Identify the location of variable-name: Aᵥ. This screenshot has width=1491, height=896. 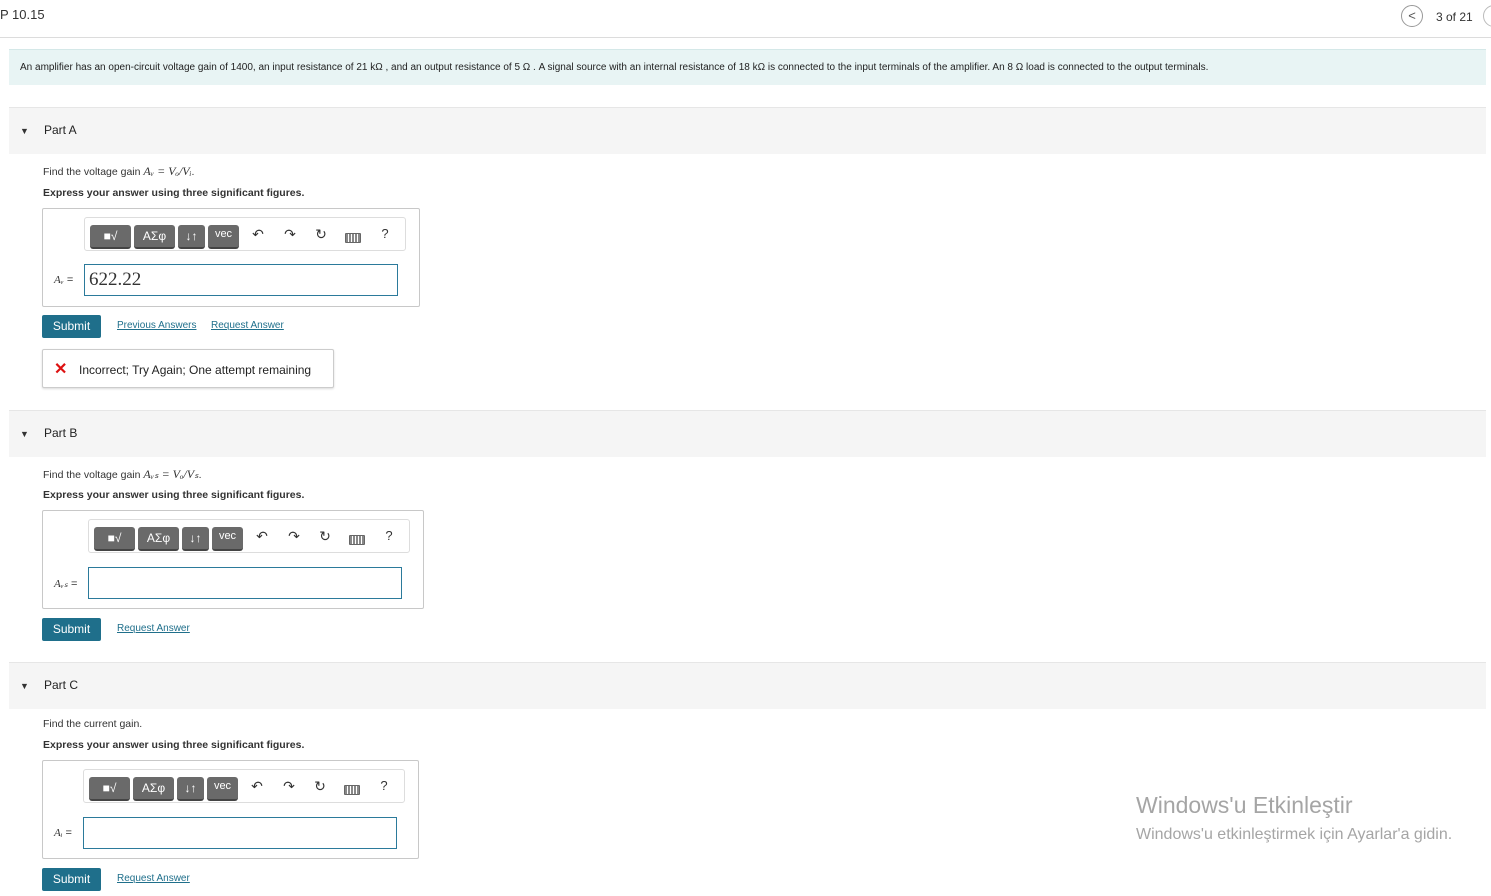
(59, 280).